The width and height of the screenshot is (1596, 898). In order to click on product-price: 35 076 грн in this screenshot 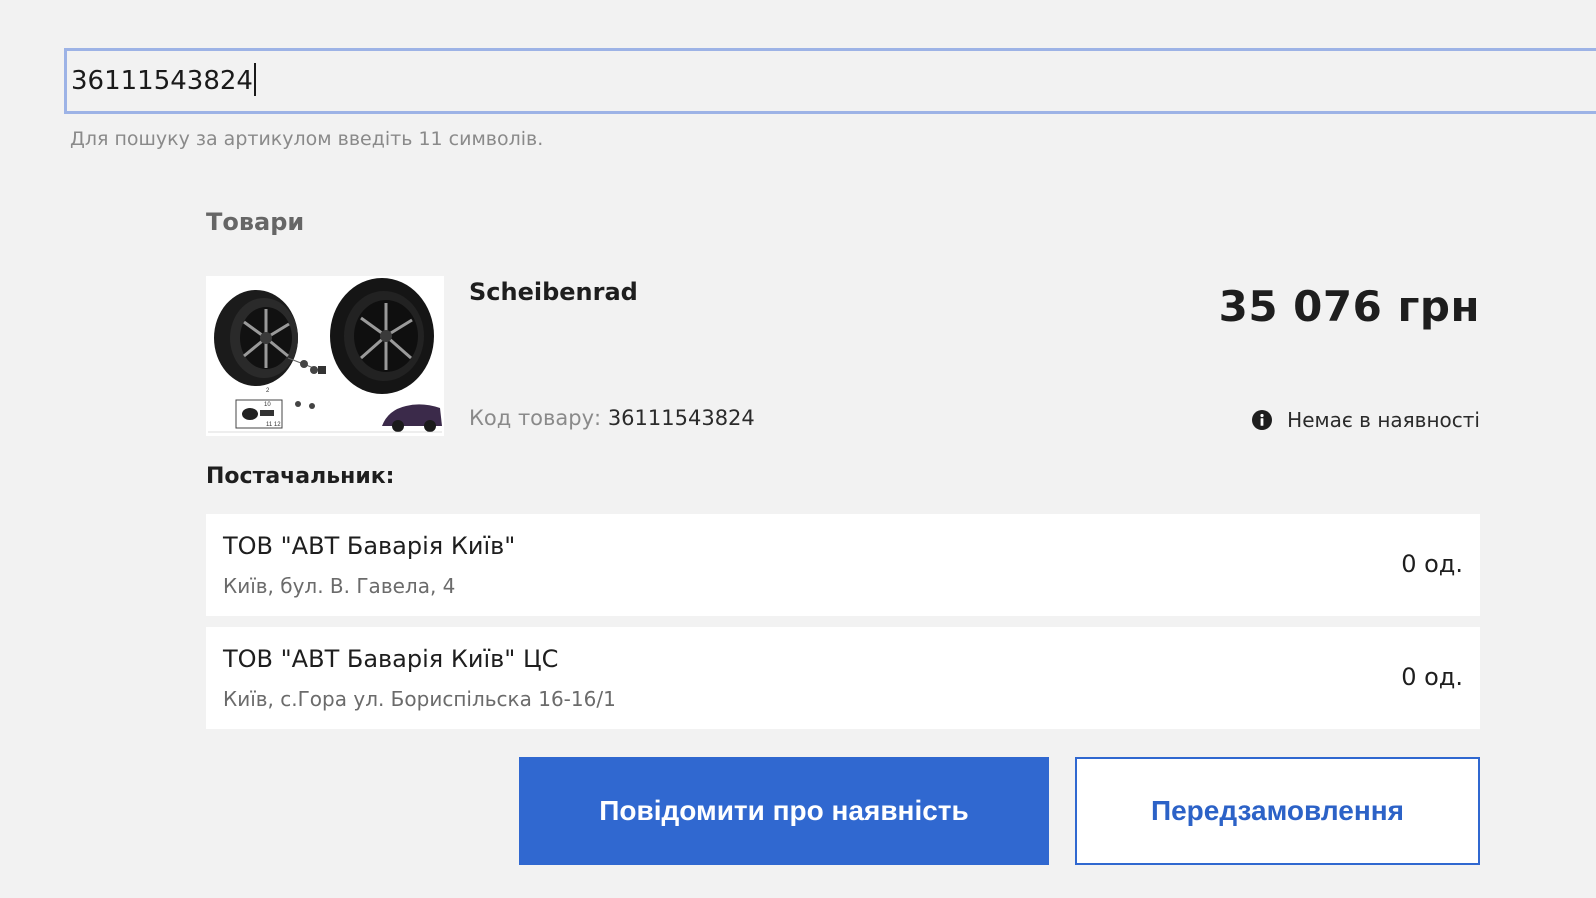, I will do `click(1349, 306)`.